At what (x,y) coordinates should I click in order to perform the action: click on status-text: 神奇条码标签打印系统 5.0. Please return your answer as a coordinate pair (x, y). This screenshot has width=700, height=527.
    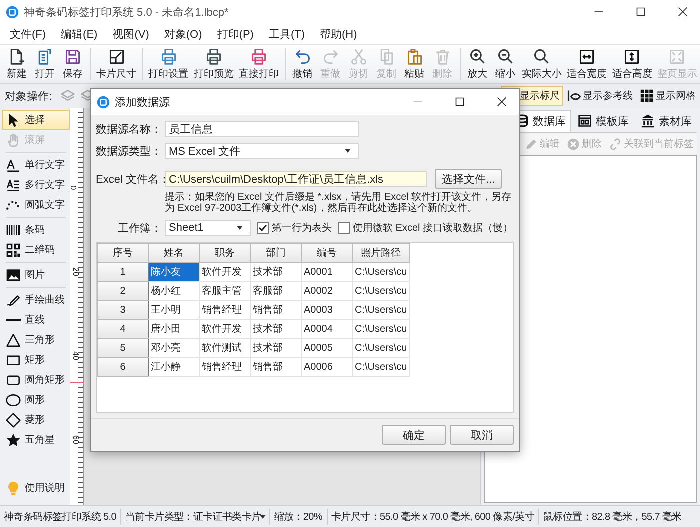
    Looking at the image, I should click on (60, 517).